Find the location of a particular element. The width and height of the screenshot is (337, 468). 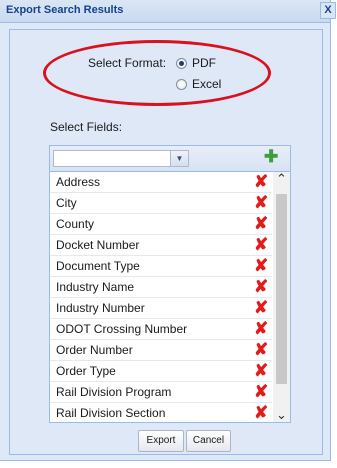

list-item: Address ✘ is located at coordinates (161, 182).